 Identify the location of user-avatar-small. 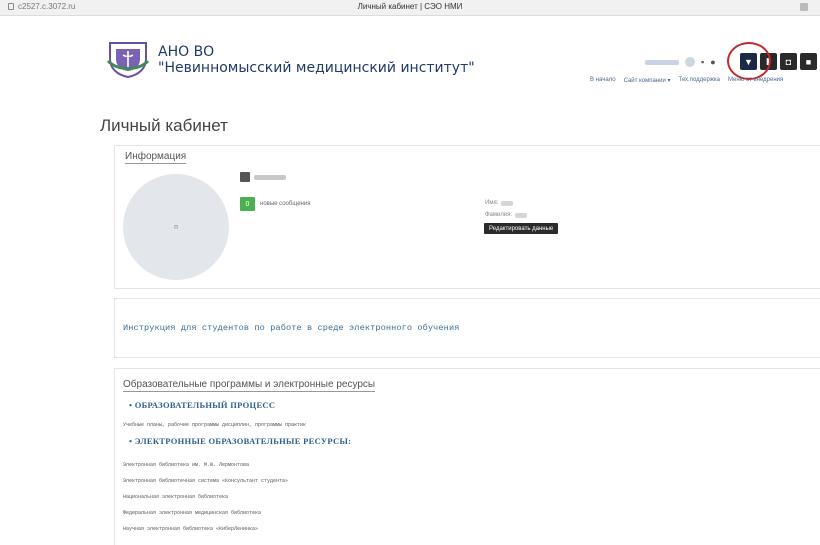
(690, 62).